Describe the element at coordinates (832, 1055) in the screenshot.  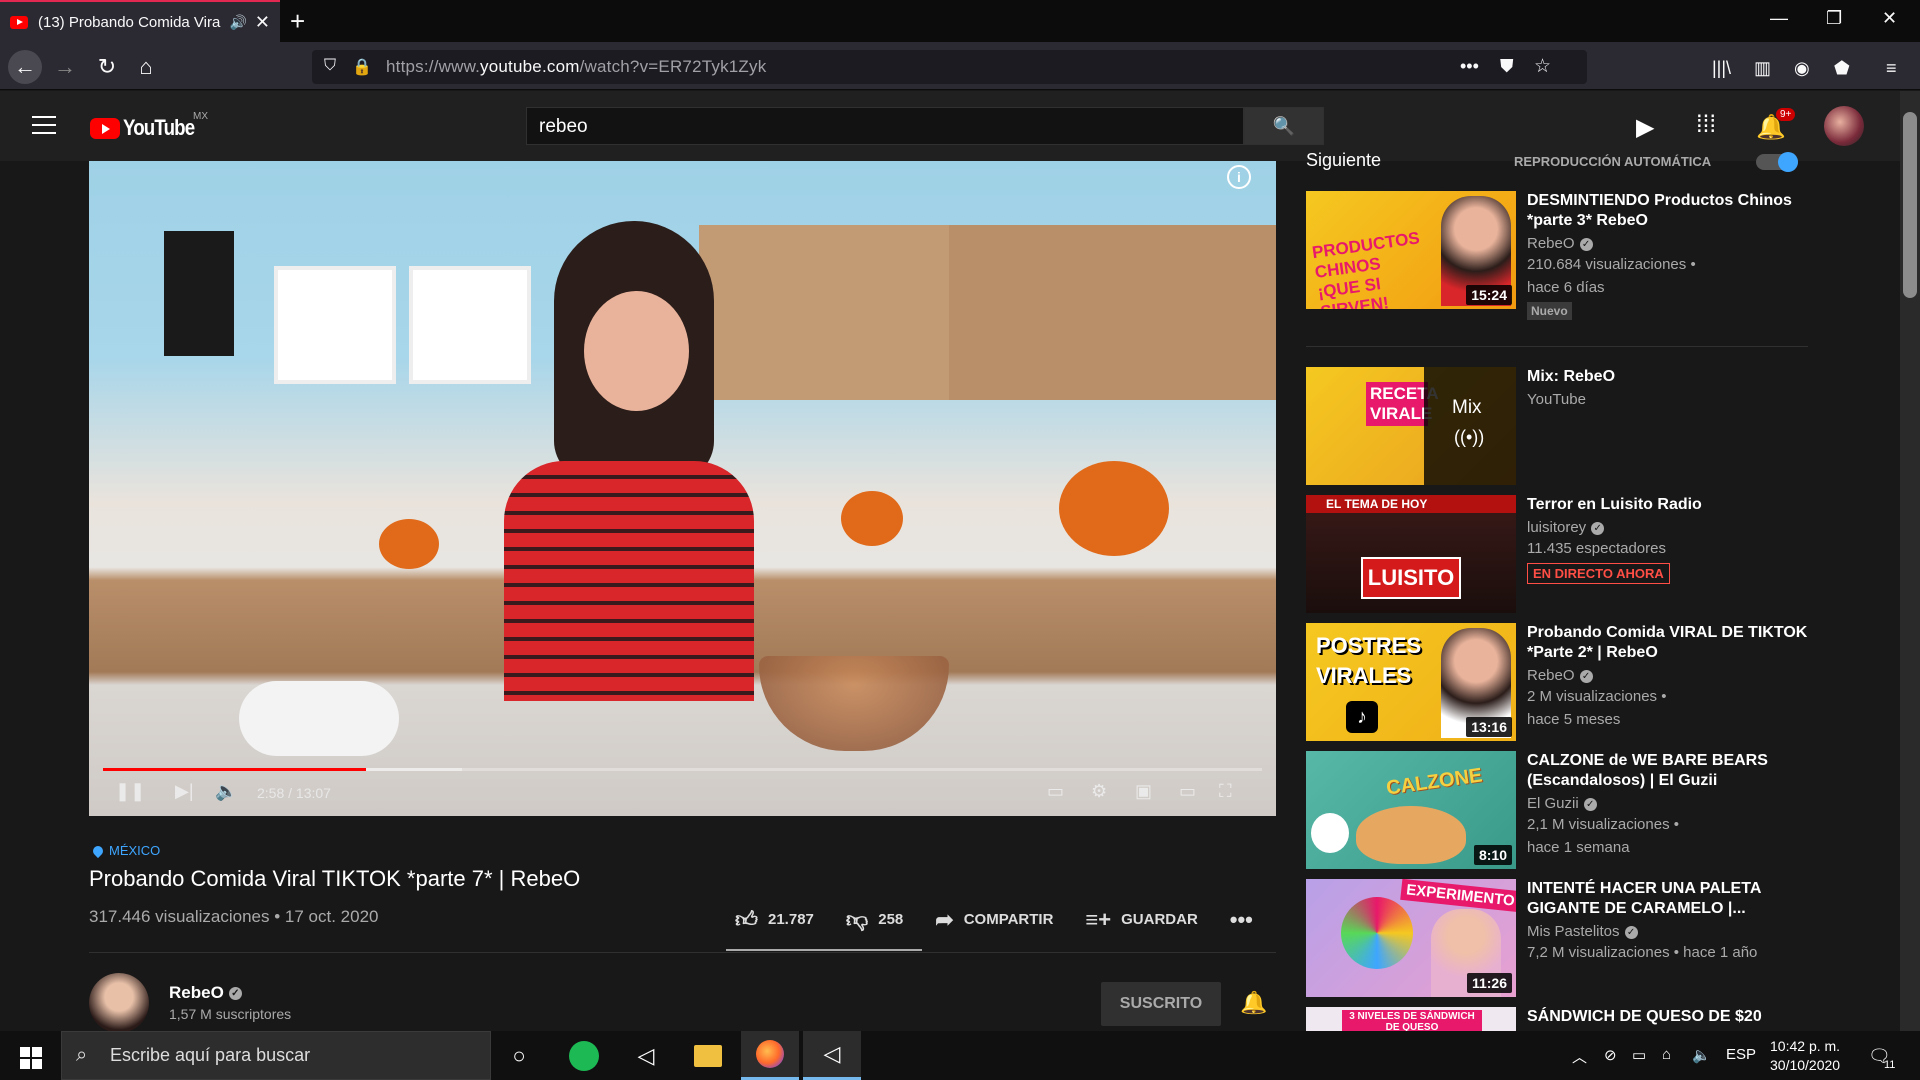
I see `vs-code-active-icon: ◁` at that location.